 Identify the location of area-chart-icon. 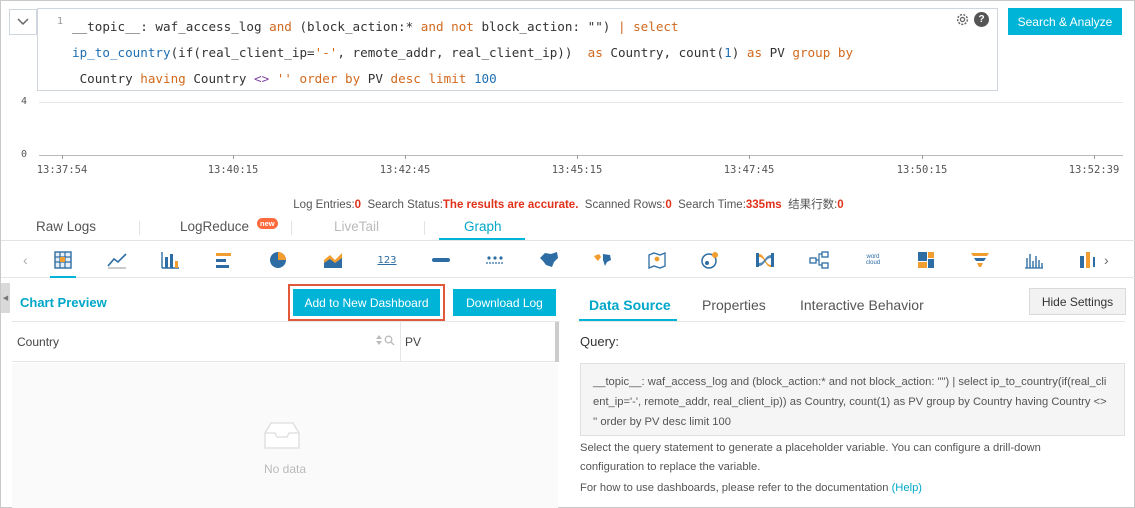
(333, 260).